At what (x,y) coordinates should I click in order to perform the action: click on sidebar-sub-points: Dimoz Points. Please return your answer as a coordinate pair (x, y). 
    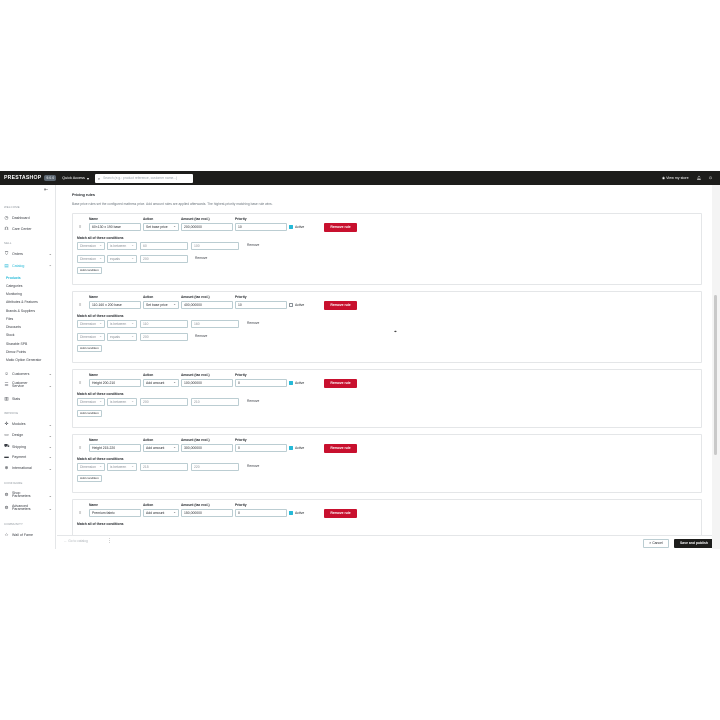
    Looking at the image, I should click on (16, 352).